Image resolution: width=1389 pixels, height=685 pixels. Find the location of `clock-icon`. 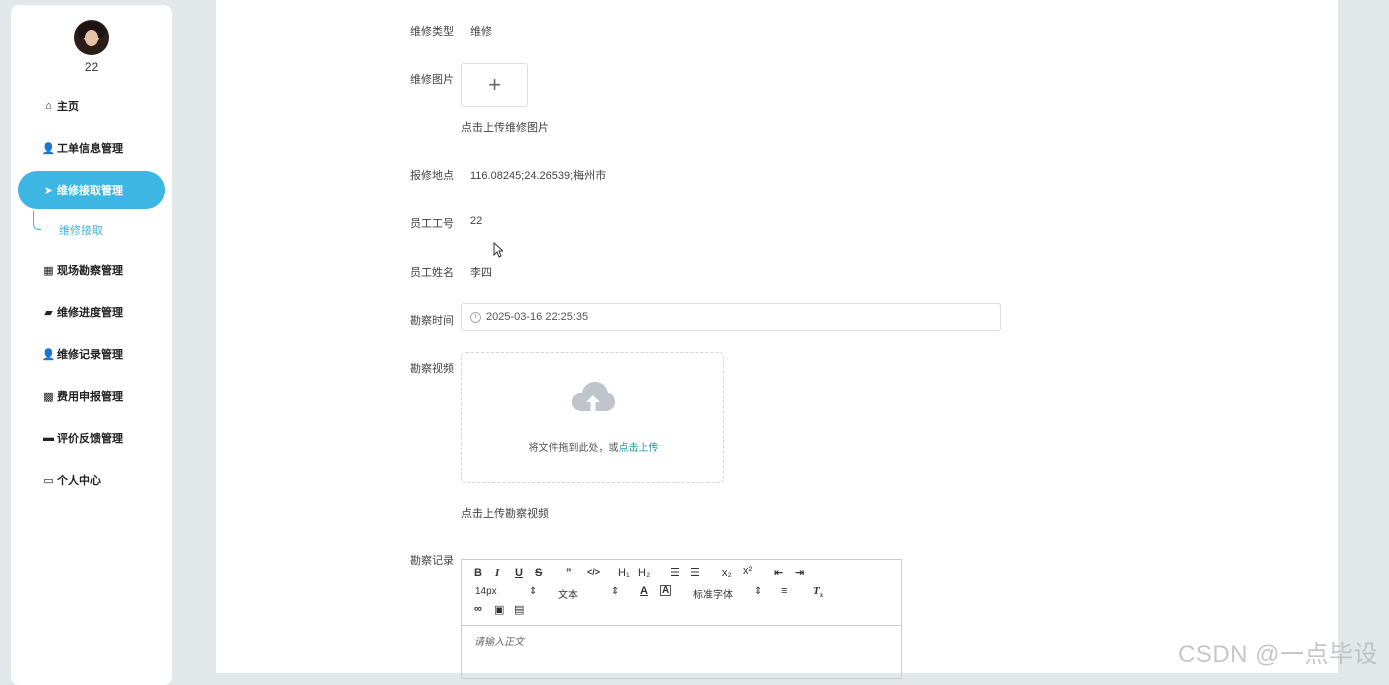

clock-icon is located at coordinates (475, 317).